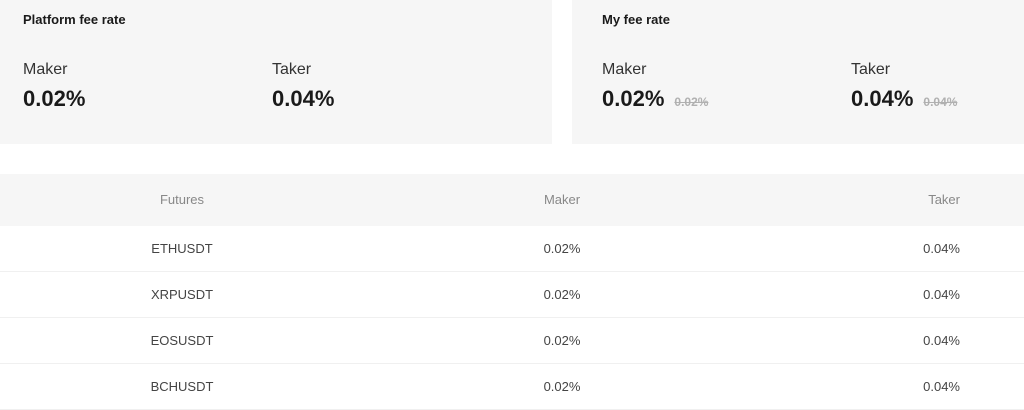  What do you see at coordinates (562, 199) in the screenshot?
I see `header-maker: Maker` at bounding box center [562, 199].